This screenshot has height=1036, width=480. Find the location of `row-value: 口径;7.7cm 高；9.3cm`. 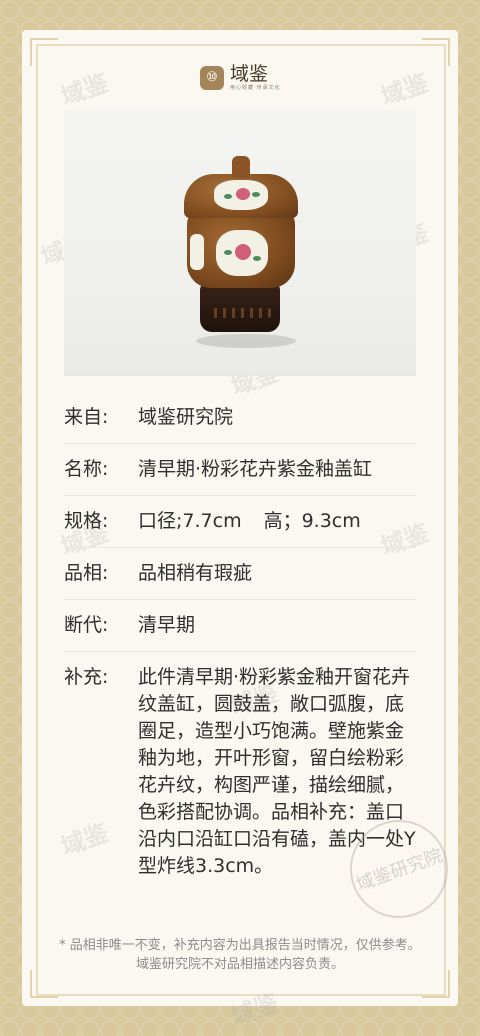

row-value: 口径;7.7cm 高；9.3cm is located at coordinates (277, 521).